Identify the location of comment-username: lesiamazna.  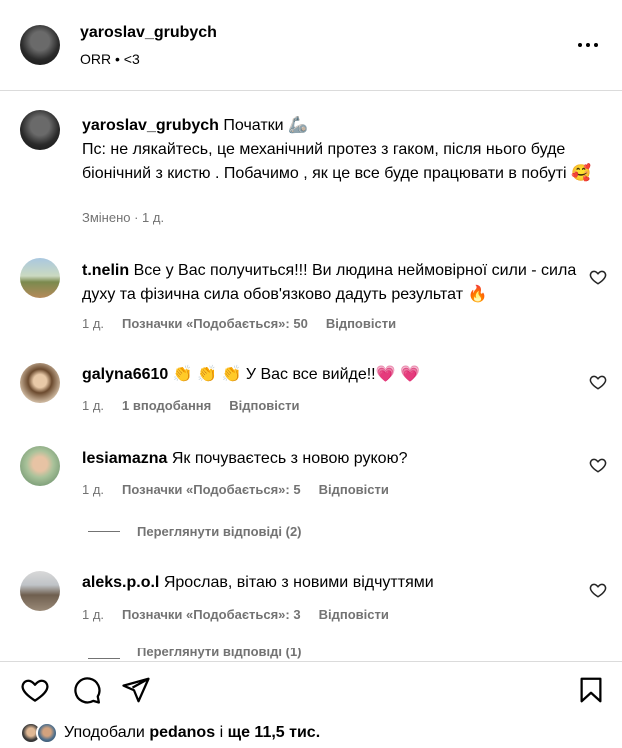
(124, 458).